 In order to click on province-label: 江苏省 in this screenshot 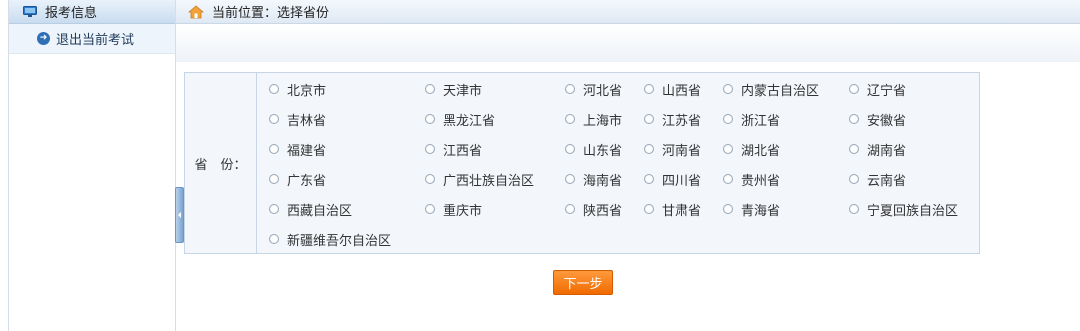, I will do `click(682, 121)`.